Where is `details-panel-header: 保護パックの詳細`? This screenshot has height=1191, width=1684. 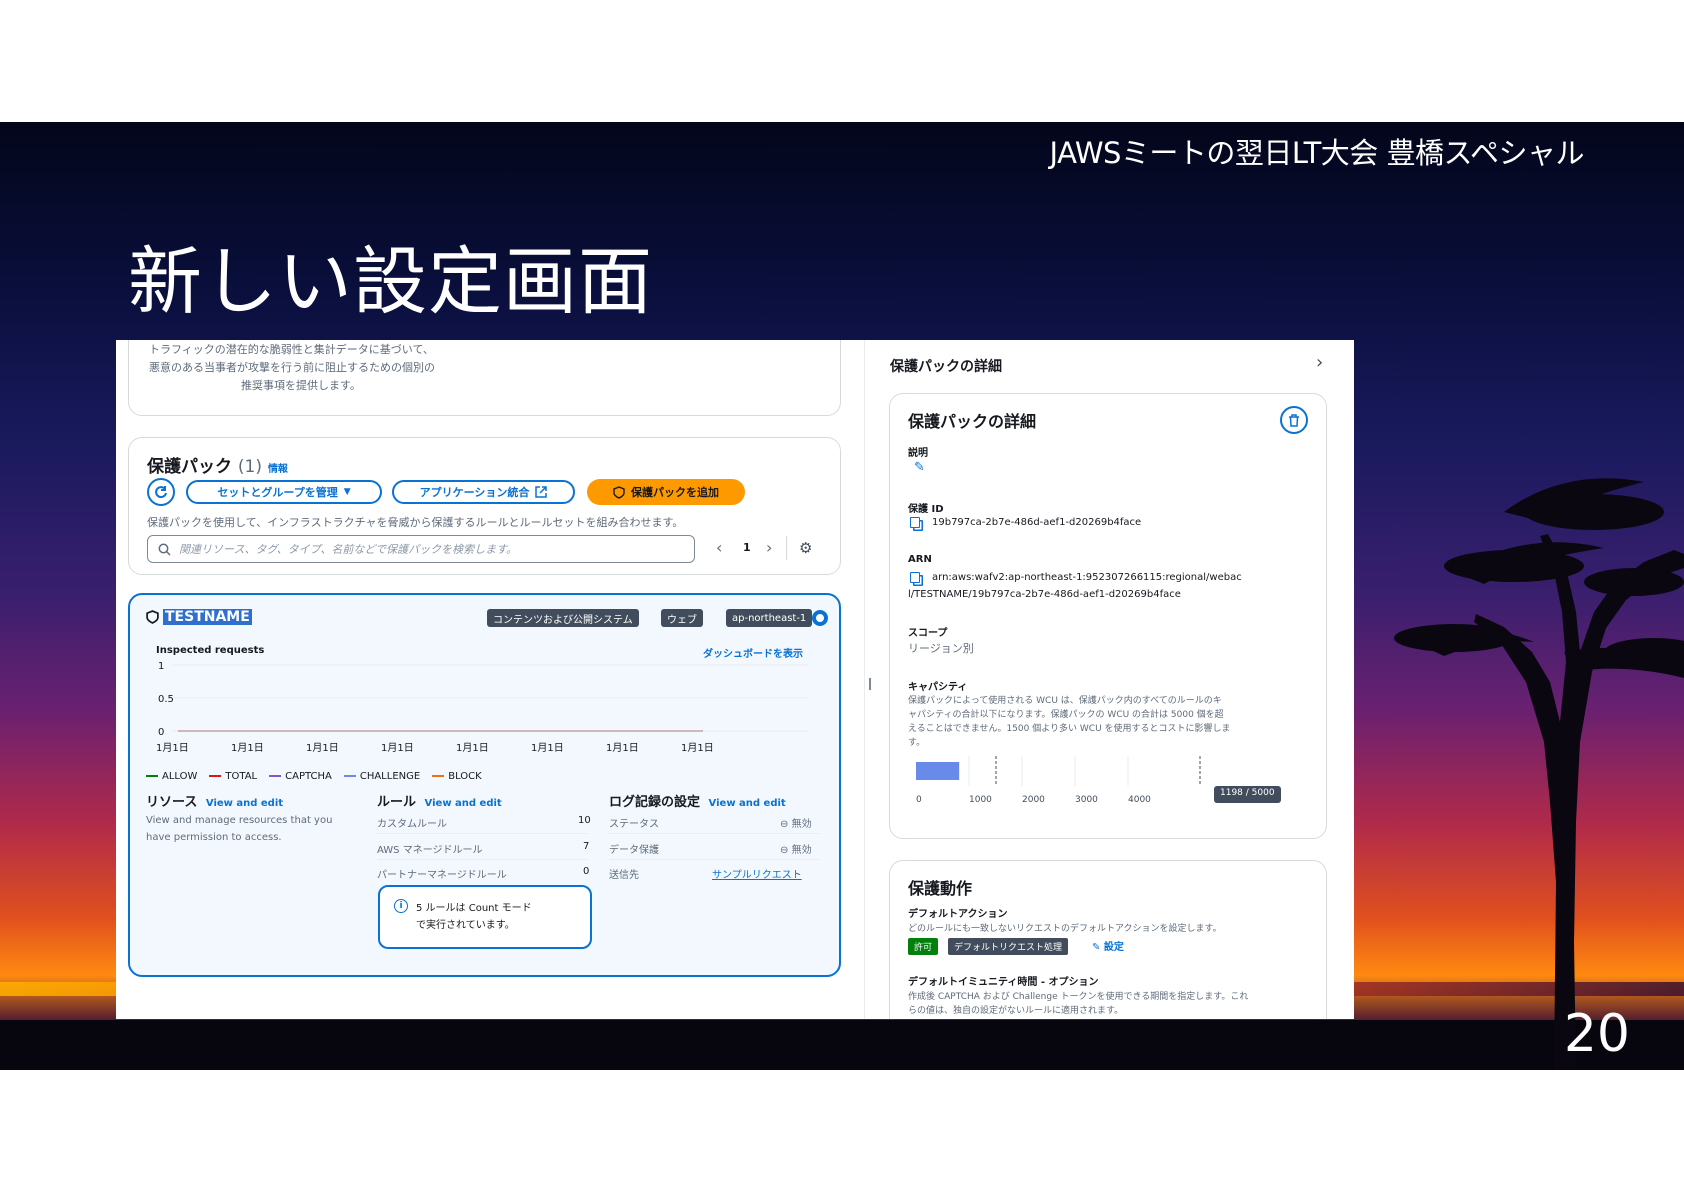
details-panel-header: 保護パックの詳細 is located at coordinates (946, 367).